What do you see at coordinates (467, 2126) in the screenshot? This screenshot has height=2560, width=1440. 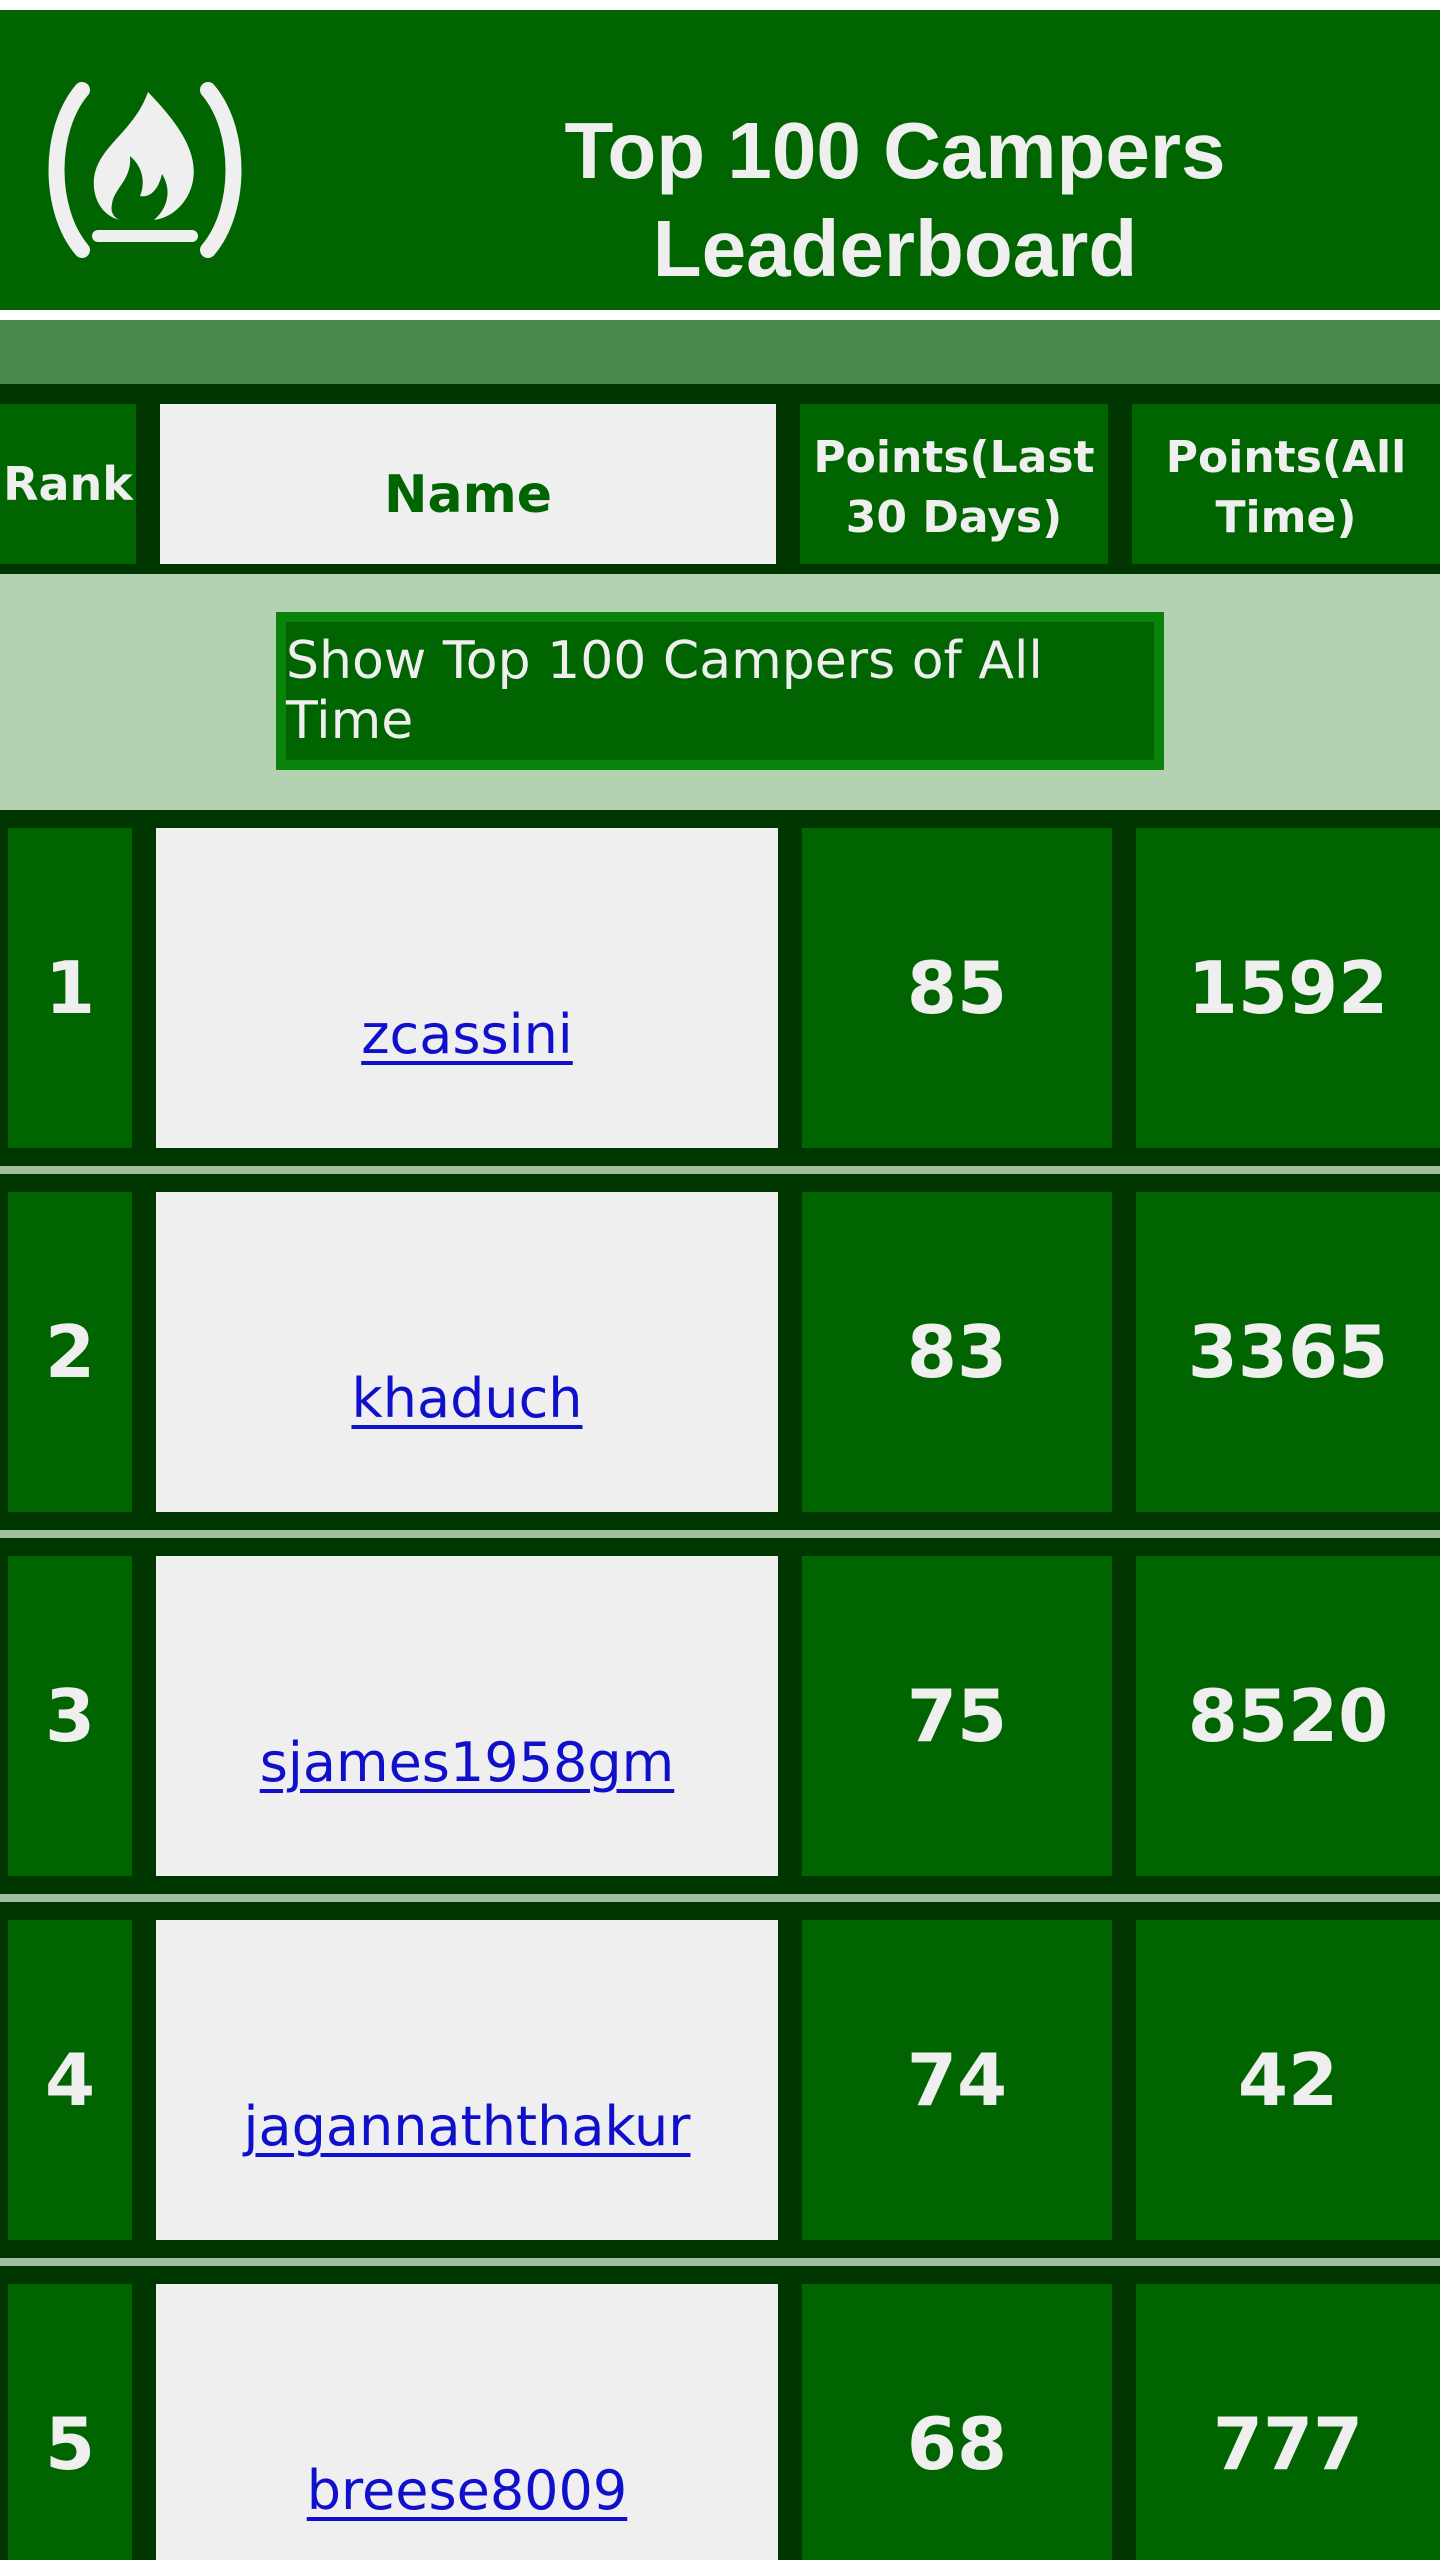 I see `camper-link: jagannaththakur` at bounding box center [467, 2126].